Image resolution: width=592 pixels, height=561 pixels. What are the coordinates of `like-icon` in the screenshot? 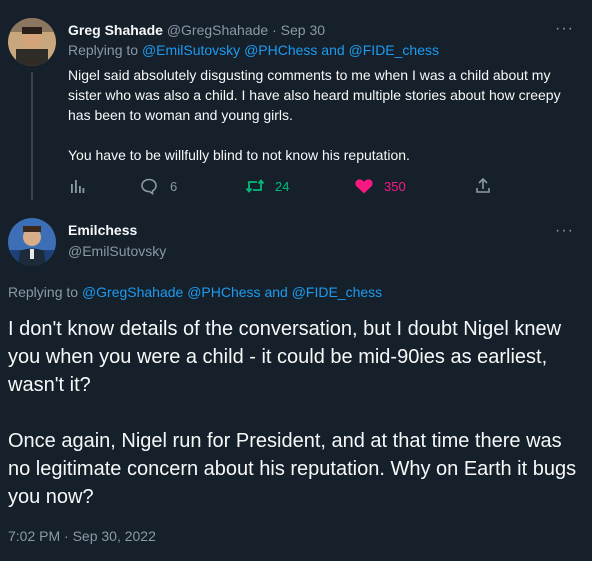 It's located at (364, 186).